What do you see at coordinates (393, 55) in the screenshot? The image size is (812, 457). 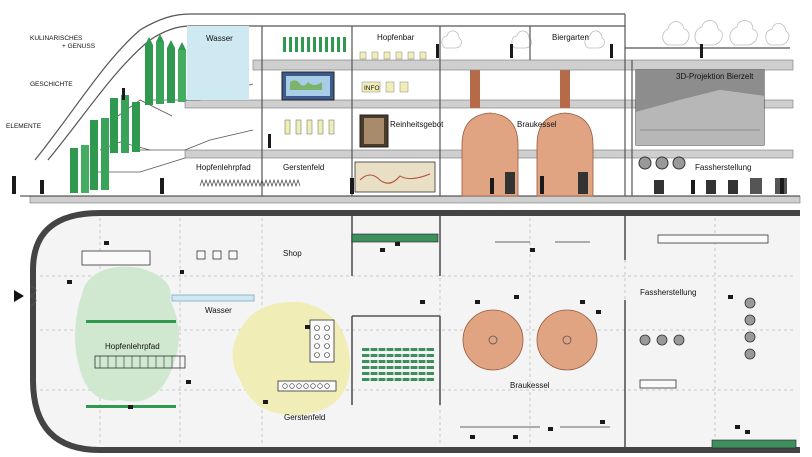 I see `hopfenbar-stools` at bounding box center [393, 55].